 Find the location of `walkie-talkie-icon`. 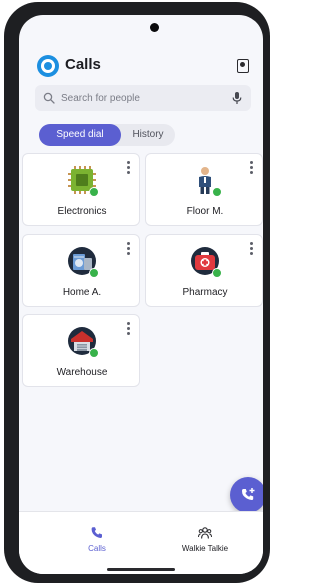

walkie-talkie-icon is located at coordinates (205, 533).